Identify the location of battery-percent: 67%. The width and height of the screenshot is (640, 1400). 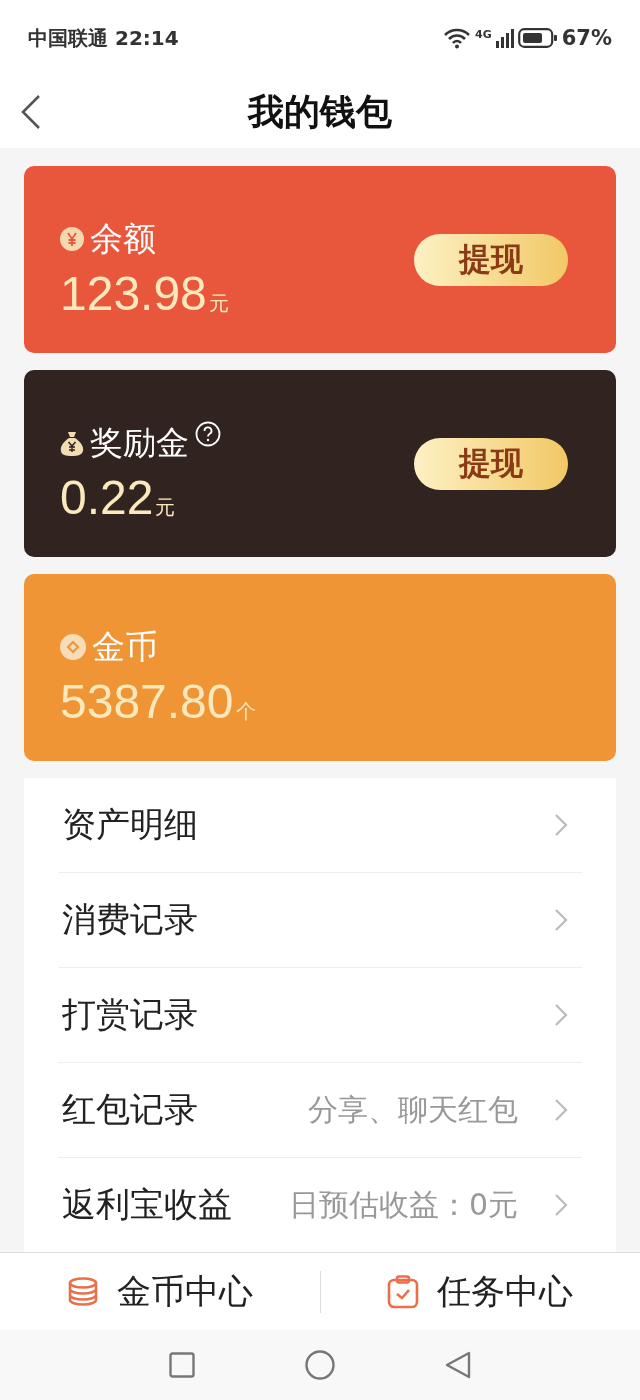
(586, 38).